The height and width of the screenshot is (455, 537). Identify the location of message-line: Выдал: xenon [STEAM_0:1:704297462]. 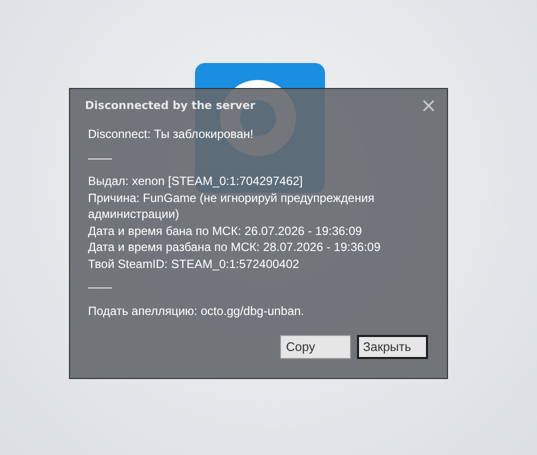
(195, 181).